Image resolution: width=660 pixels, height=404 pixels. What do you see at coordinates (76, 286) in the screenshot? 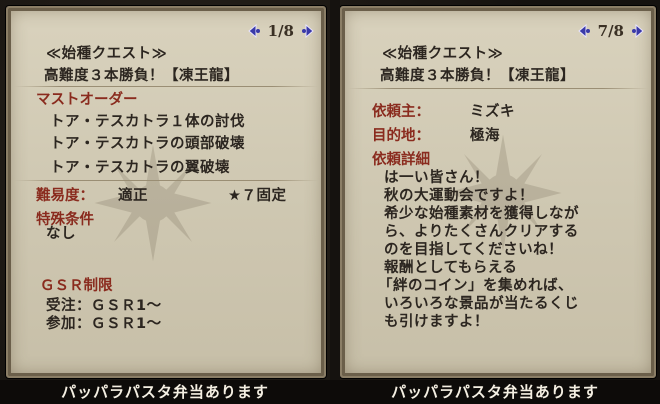
I see `gsr-limit-label: ＧＳＲ制限` at bounding box center [76, 286].